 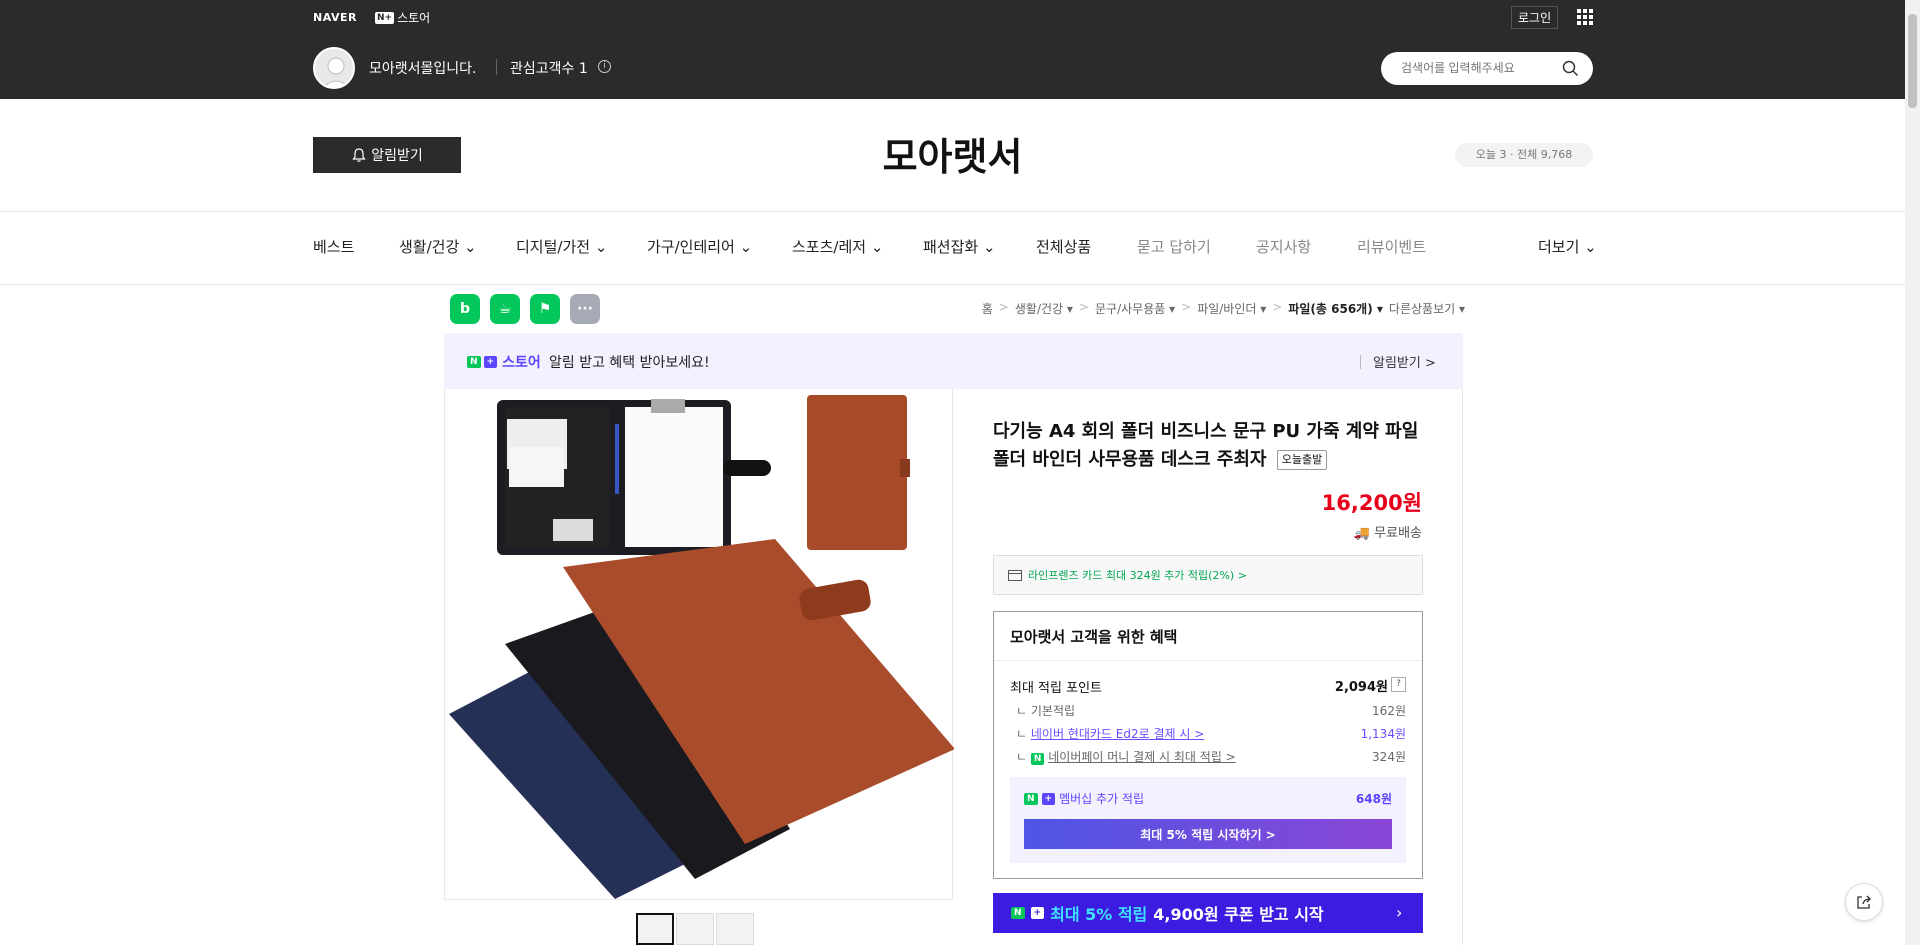 I want to click on nav-item-fashion: 패션잡화 ⌄, so click(x=959, y=246).